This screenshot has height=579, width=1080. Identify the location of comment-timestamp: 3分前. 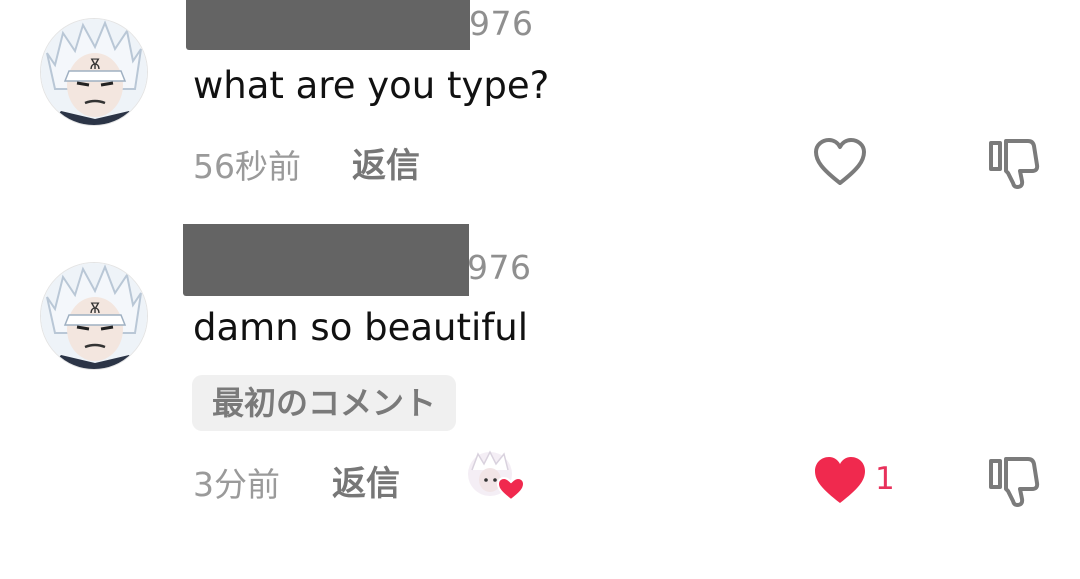
(236, 484).